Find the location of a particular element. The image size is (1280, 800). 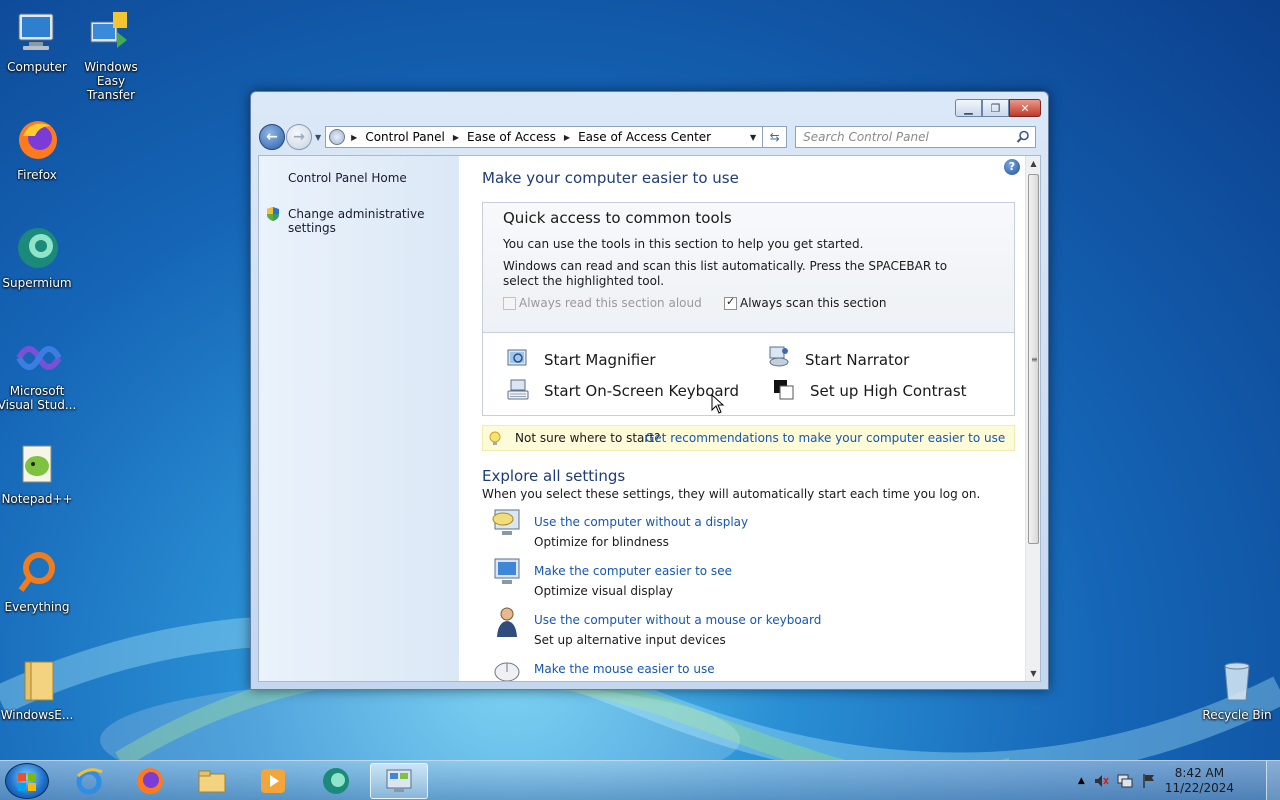

notepad-plus-plus-icon is located at coordinates (37, 464).